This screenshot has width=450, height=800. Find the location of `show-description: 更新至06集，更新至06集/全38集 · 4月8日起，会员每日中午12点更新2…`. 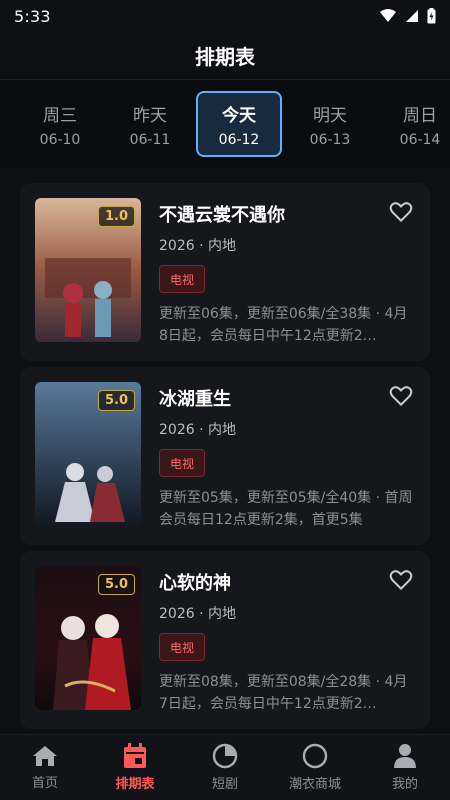

show-description: 更新至06集，更新至06集/全38集 · 4月8日起，会员每日中午12点更新2… is located at coordinates (283, 325).